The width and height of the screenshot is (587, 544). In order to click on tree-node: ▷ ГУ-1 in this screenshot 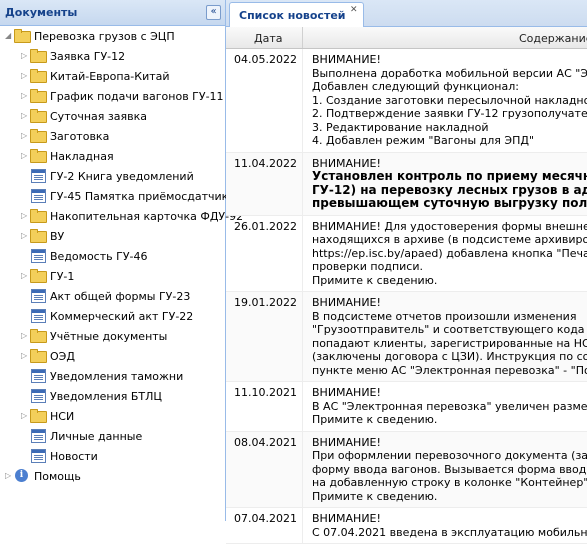, I will do `click(112, 276)`.